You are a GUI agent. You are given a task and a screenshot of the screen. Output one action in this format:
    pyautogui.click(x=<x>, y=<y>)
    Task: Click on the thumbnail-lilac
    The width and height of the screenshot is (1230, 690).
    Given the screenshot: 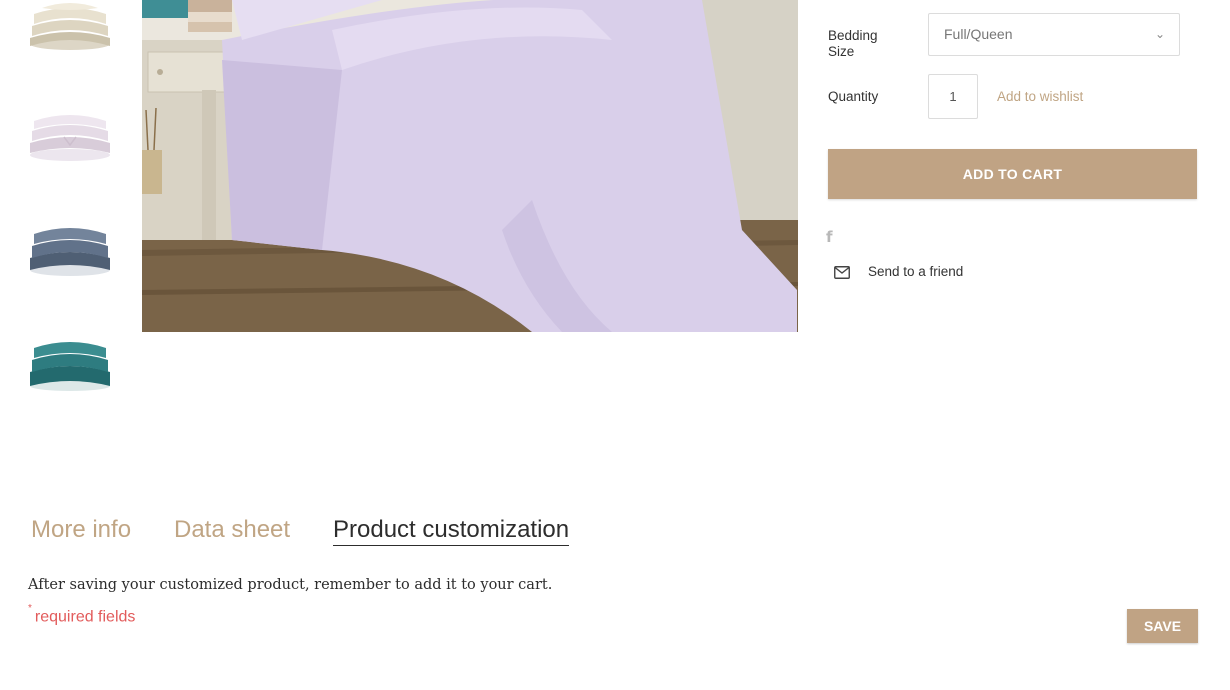 What is the action you would take?
    pyautogui.click(x=70, y=132)
    